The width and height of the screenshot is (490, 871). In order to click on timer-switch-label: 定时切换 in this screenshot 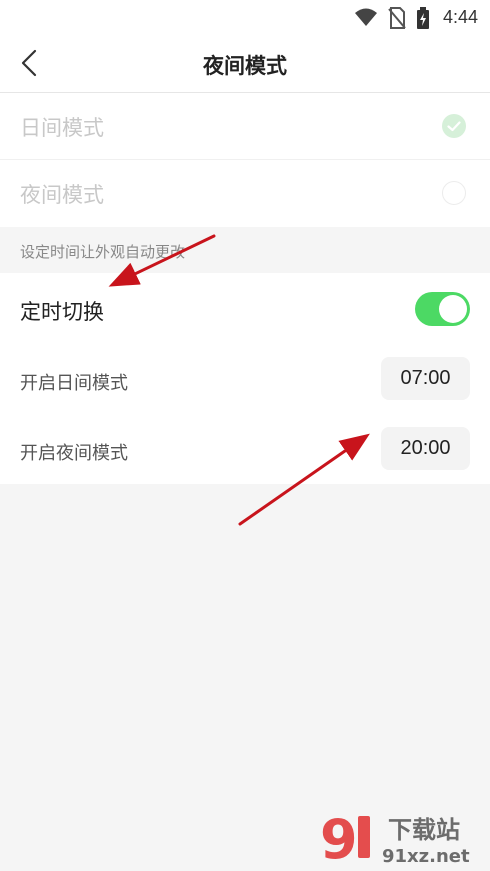, I will do `click(62, 312)`.